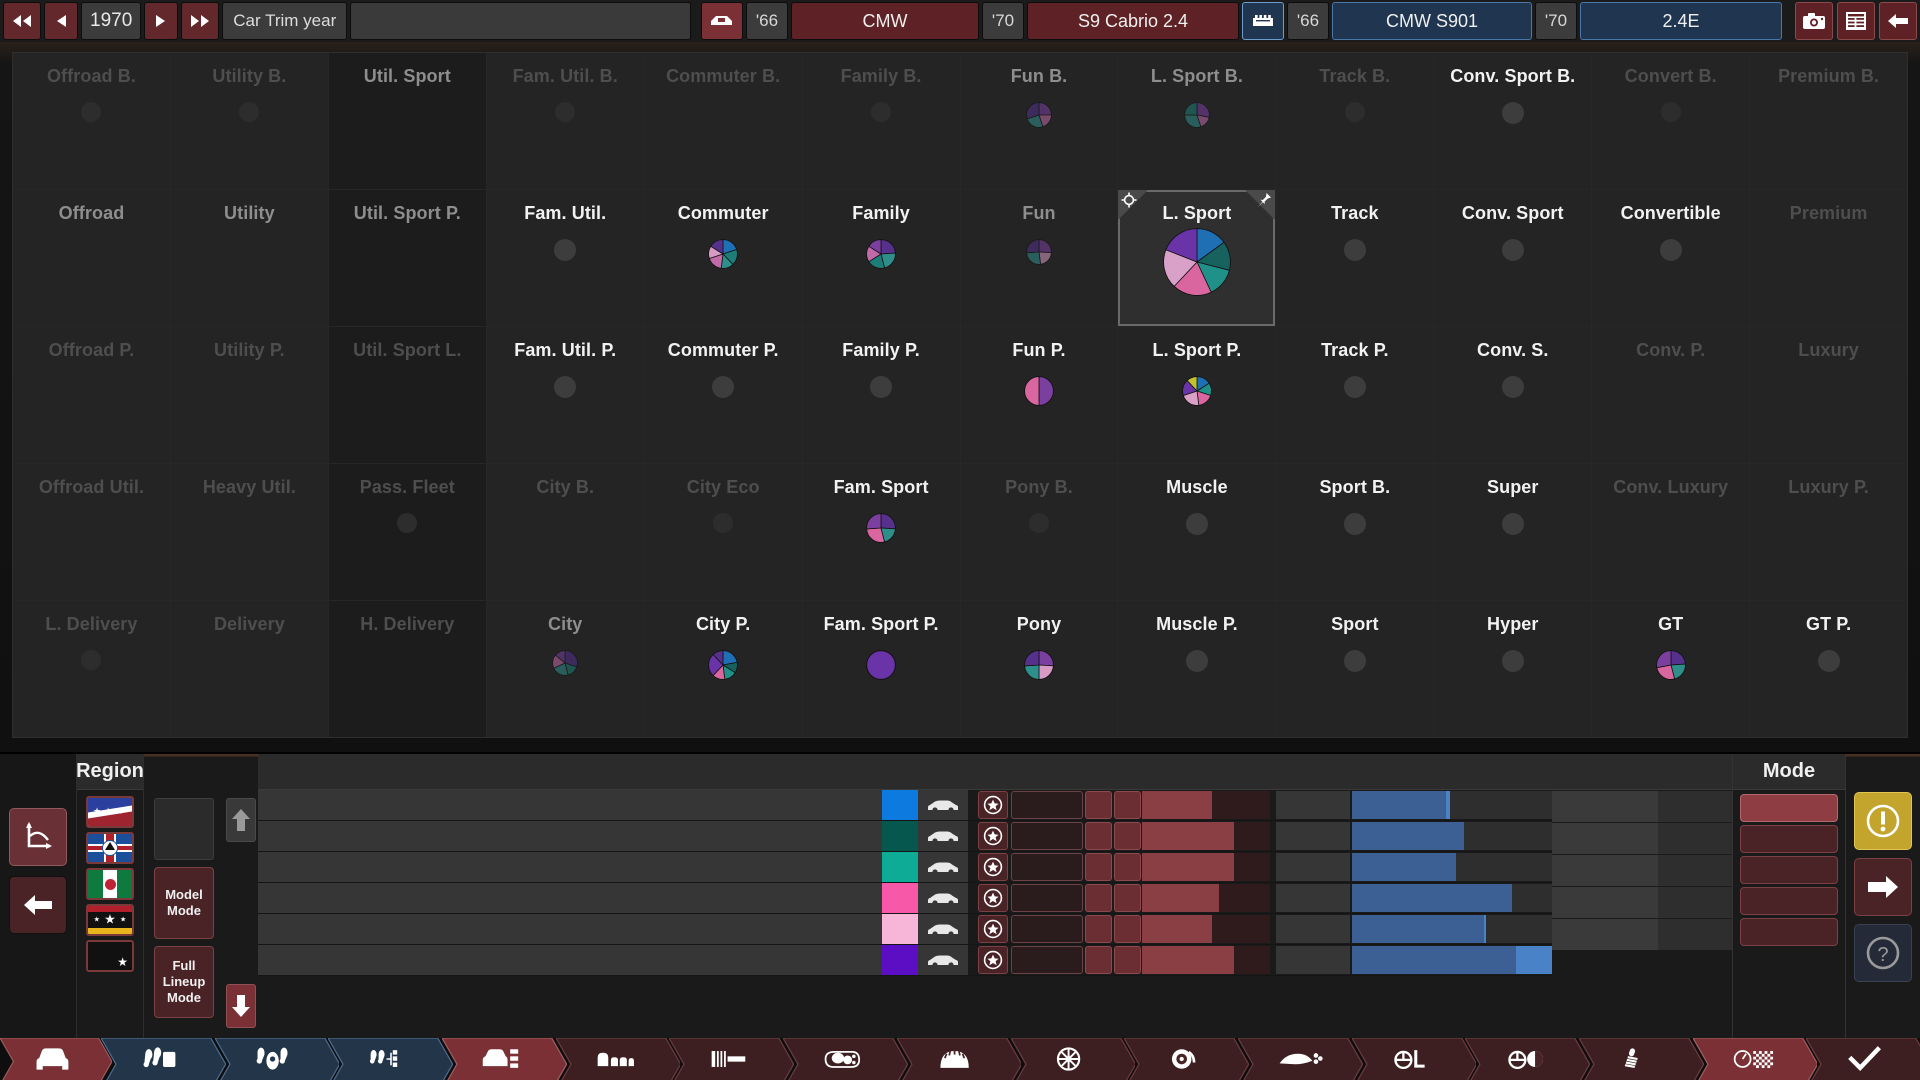  What do you see at coordinates (184, 903) in the screenshot?
I see `model-mode-button: Model Mode` at bounding box center [184, 903].